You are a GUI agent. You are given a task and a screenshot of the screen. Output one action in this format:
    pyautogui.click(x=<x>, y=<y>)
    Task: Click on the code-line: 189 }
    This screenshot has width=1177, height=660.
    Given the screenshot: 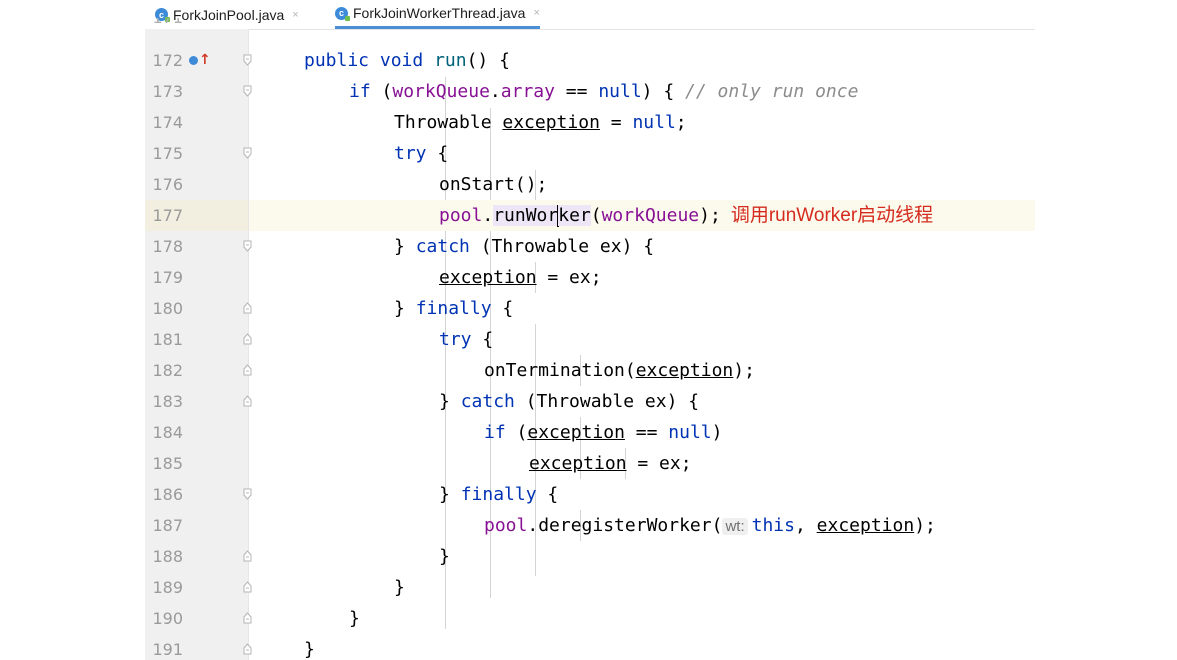 What is the action you would take?
    pyautogui.click(x=590, y=587)
    